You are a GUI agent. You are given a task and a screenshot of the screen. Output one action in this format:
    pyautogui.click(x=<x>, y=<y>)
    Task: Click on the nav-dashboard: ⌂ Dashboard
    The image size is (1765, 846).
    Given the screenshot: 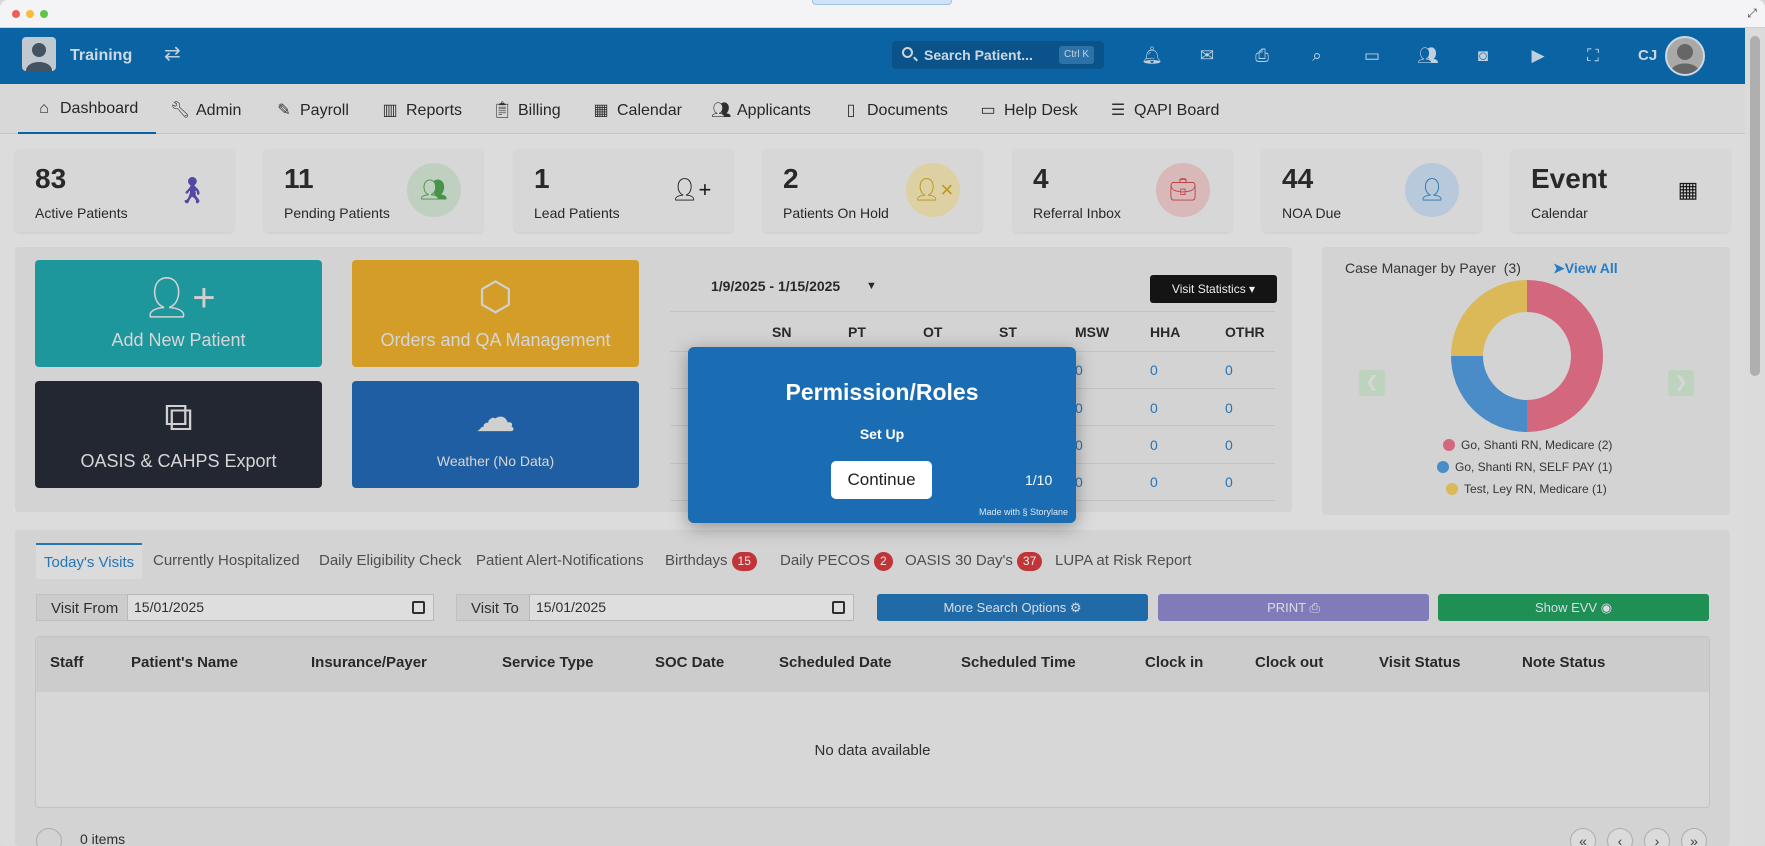 What is the action you would take?
    pyautogui.click(x=86, y=109)
    